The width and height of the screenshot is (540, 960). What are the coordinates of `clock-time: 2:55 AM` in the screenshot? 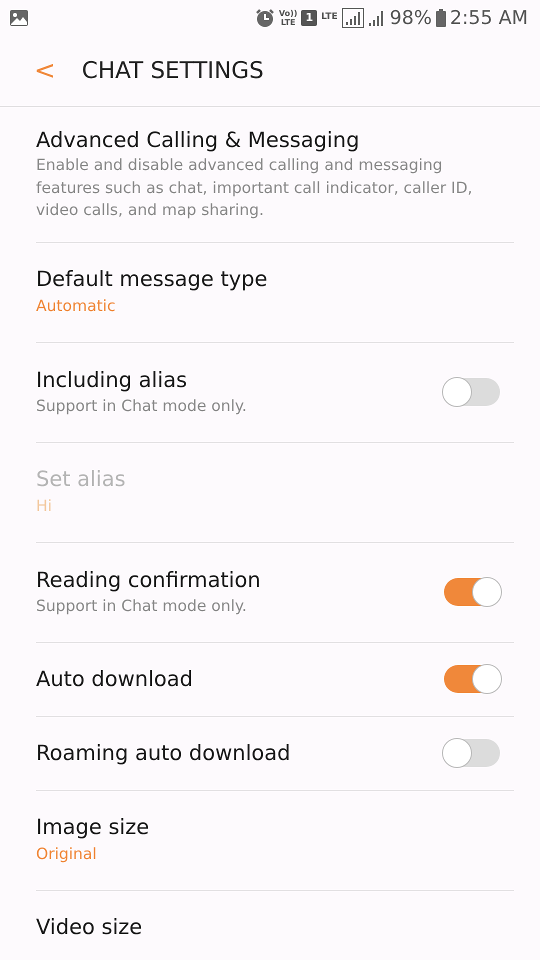 It's located at (489, 18).